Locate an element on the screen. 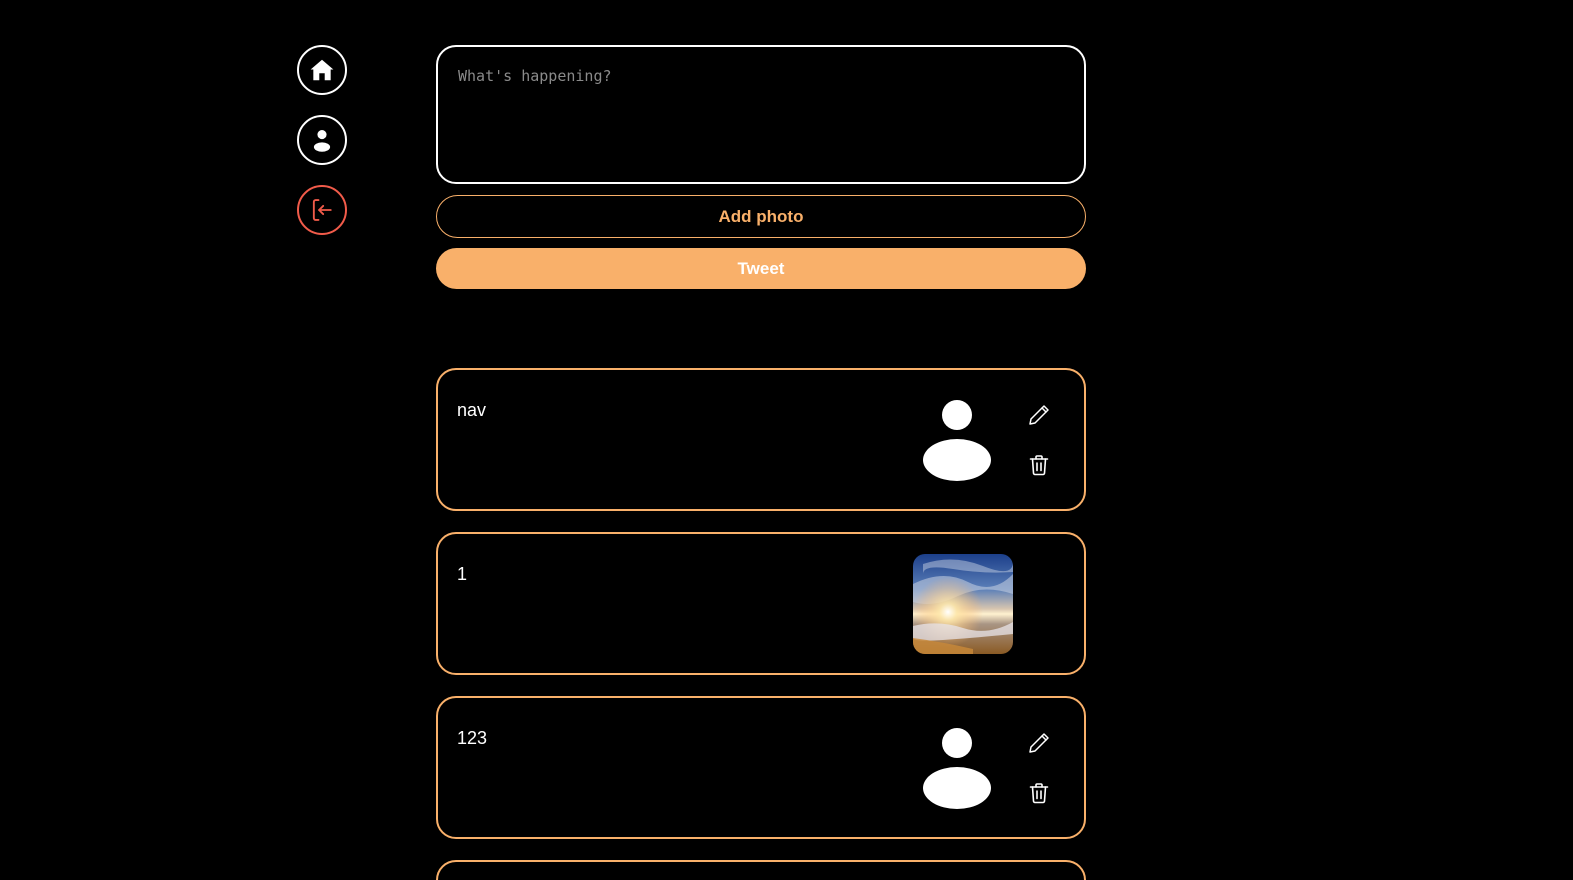 Image resolution: width=1573 pixels, height=880 pixels. tweet-text: 123 is located at coordinates (472, 738).